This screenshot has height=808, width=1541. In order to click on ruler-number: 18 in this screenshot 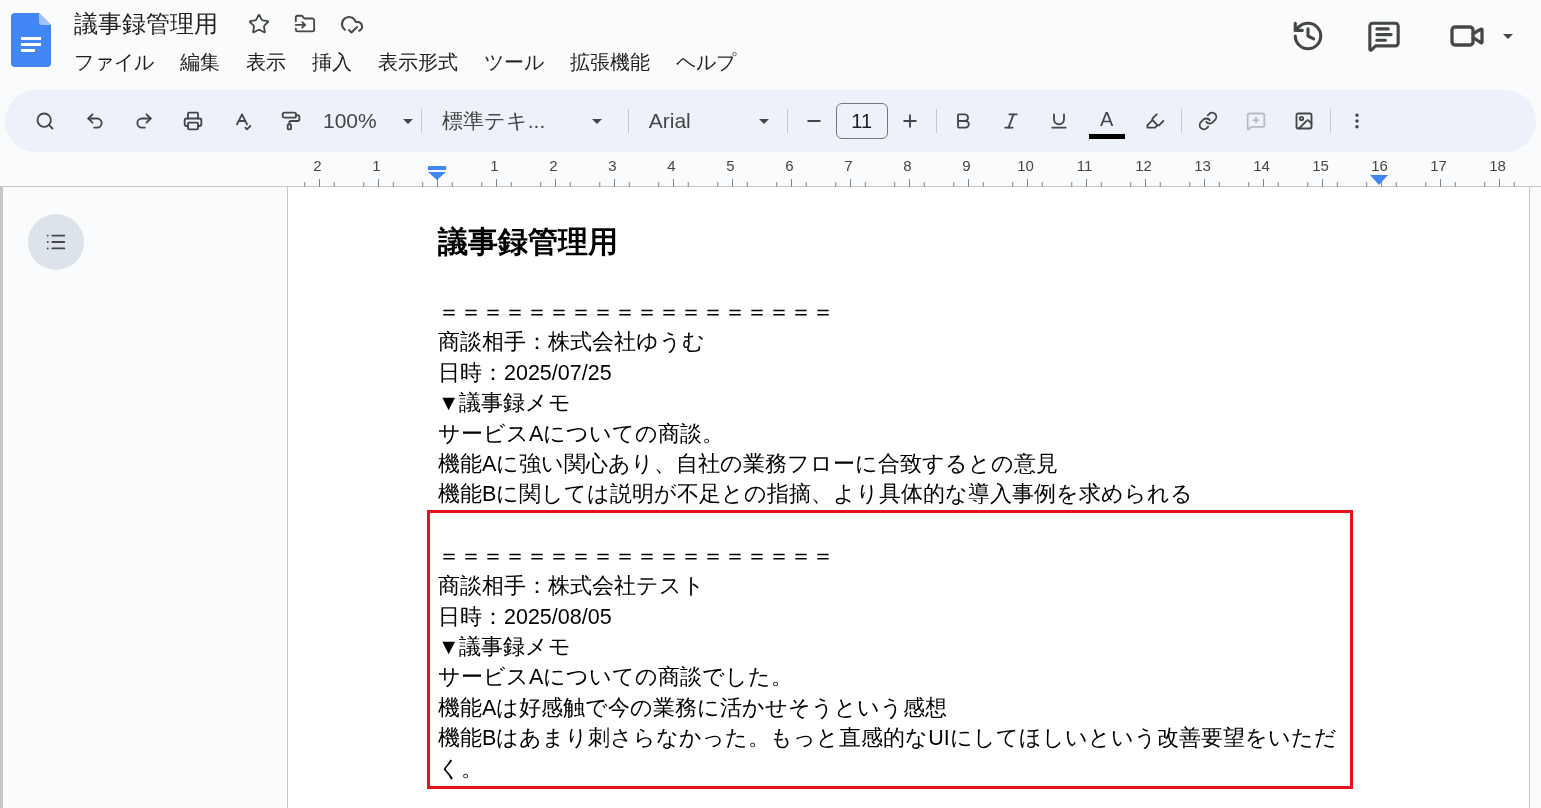, I will do `click(1497, 166)`.